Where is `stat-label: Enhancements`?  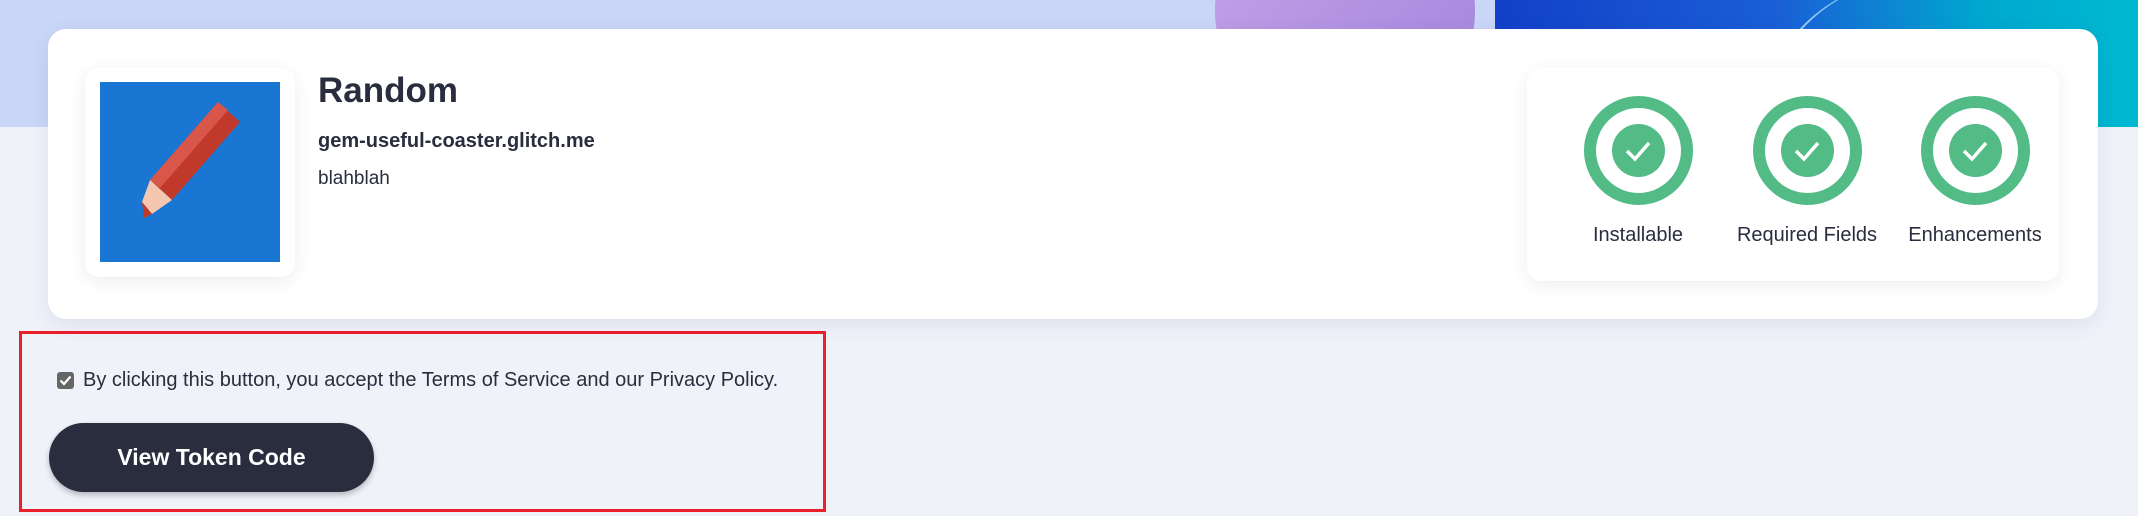 stat-label: Enhancements is located at coordinates (1975, 235).